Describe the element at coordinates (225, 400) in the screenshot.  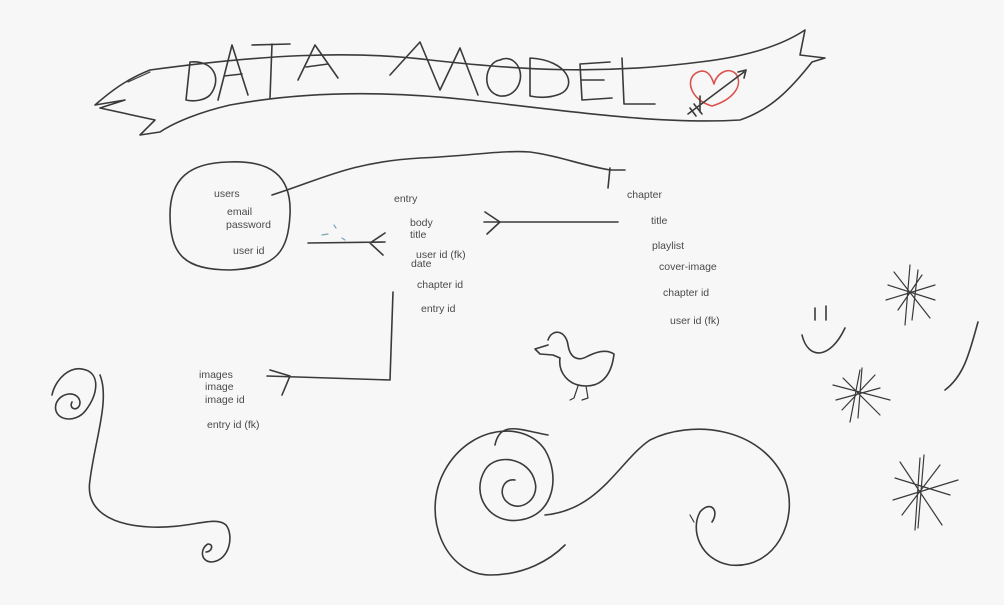
I see `images-field-image-id: image id` at that location.